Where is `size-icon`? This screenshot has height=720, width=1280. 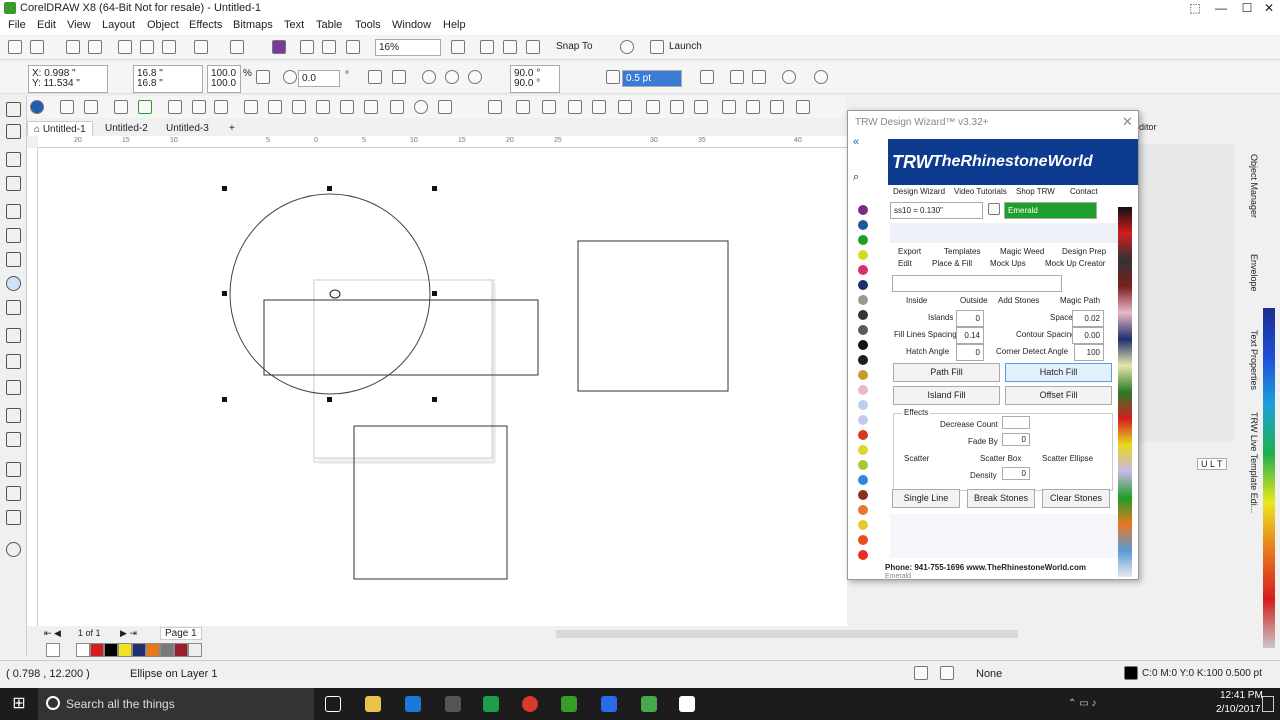 size-icon is located at coordinates (575, 107).